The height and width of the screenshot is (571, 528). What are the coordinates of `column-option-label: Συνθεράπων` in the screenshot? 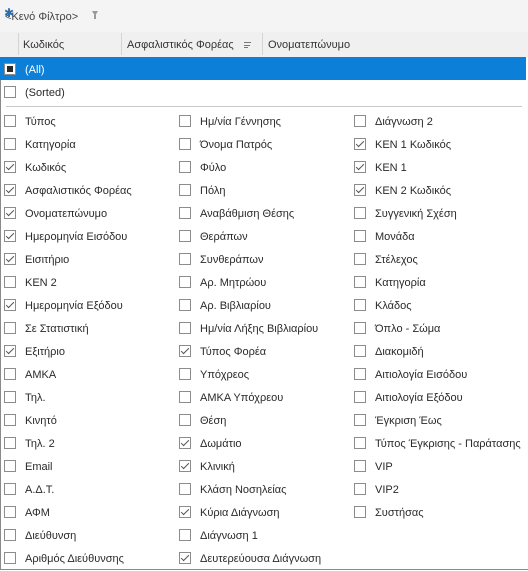 It's located at (231, 260).